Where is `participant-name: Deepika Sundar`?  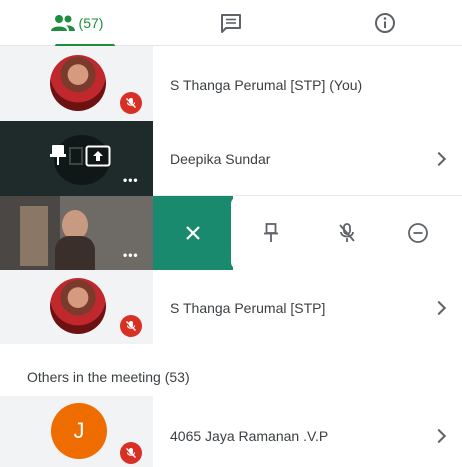
participant-name: Deepika Sundar is located at coordinates (220, 159).